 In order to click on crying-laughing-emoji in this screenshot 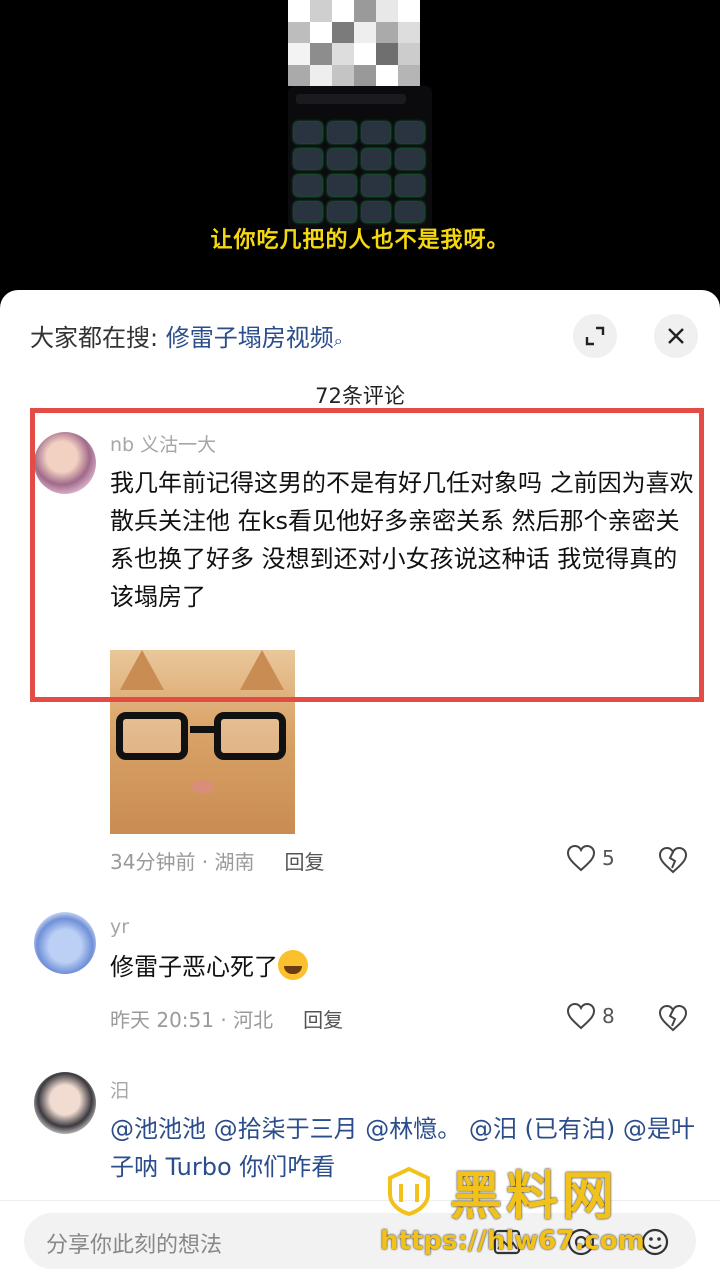, I will do `click(293, 965)`.